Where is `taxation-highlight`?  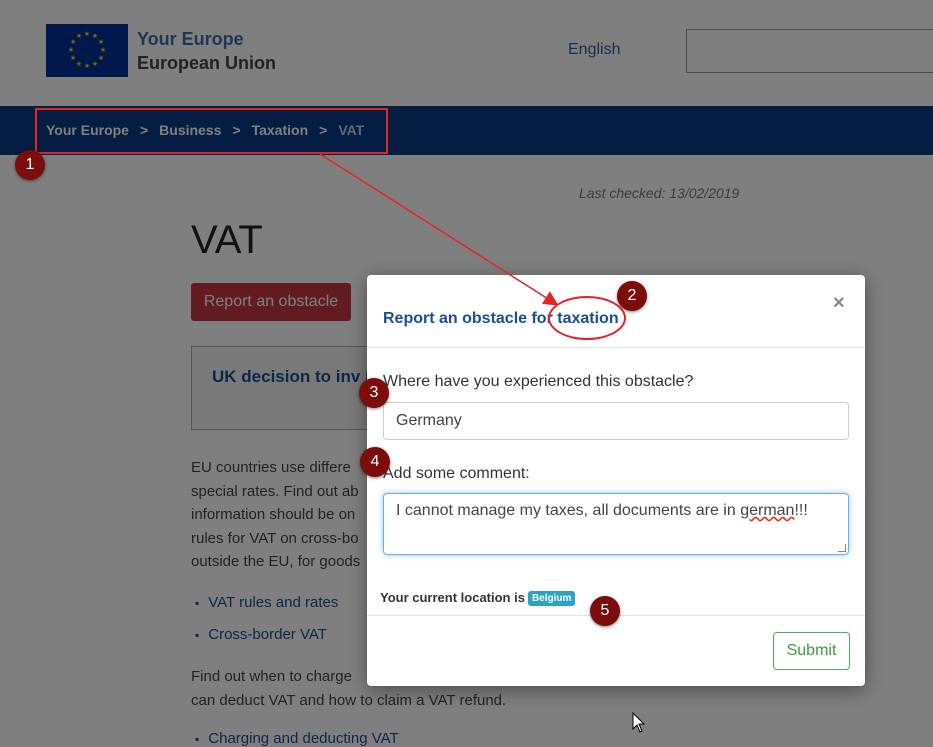 taxation-highlight is located at coordinates (587, 318).